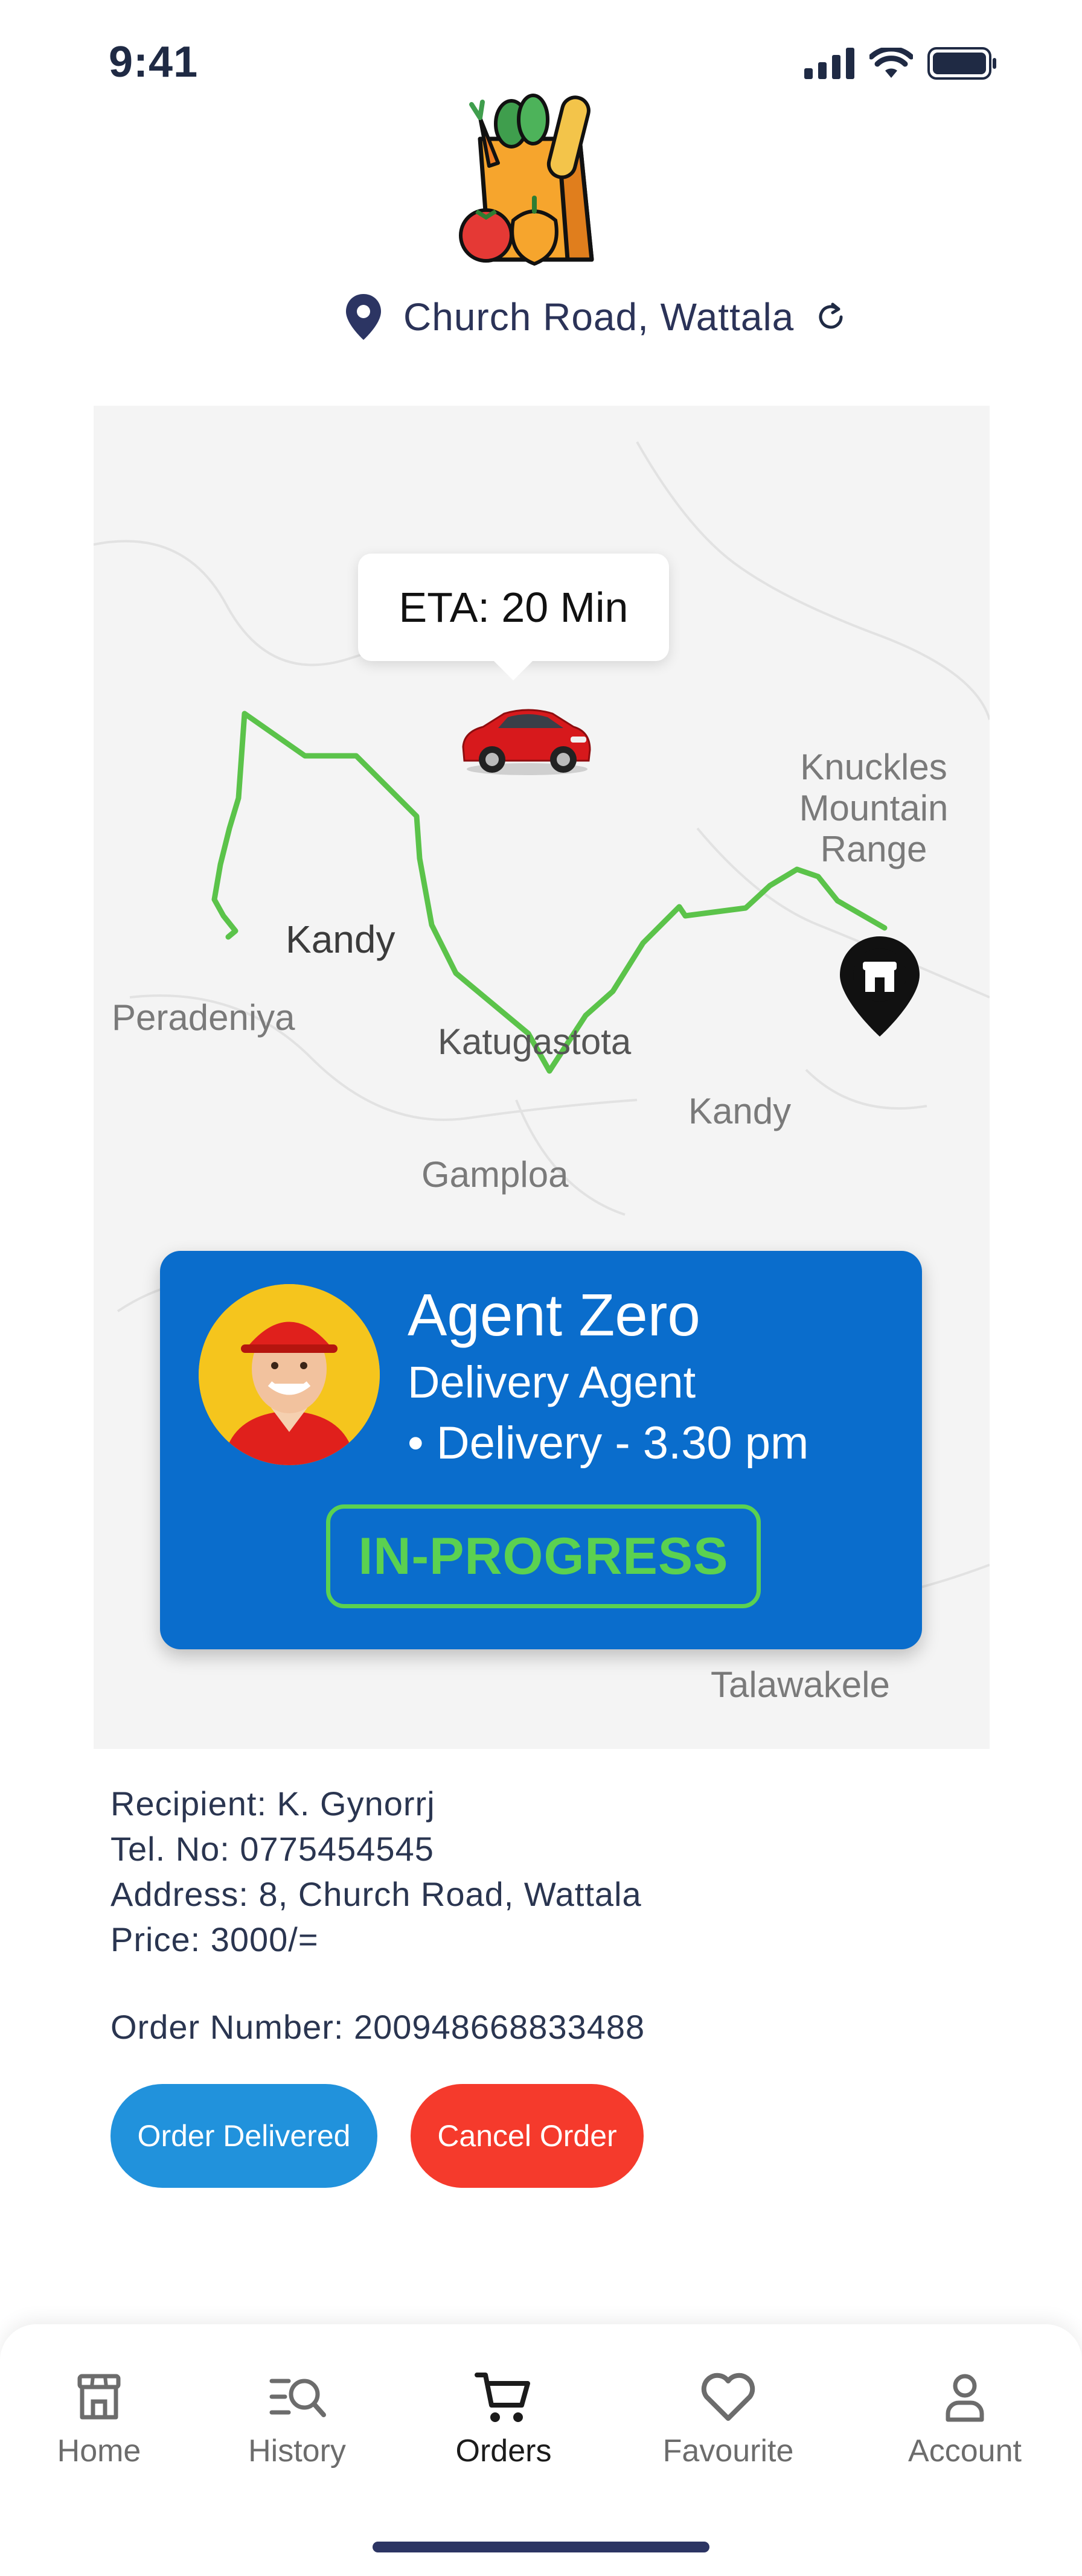  What do you see at coordinates (544, 1556) in the screenshot?
I see `order-status-badge: IN-PROGRESS` at bounding box center [544, 1556].